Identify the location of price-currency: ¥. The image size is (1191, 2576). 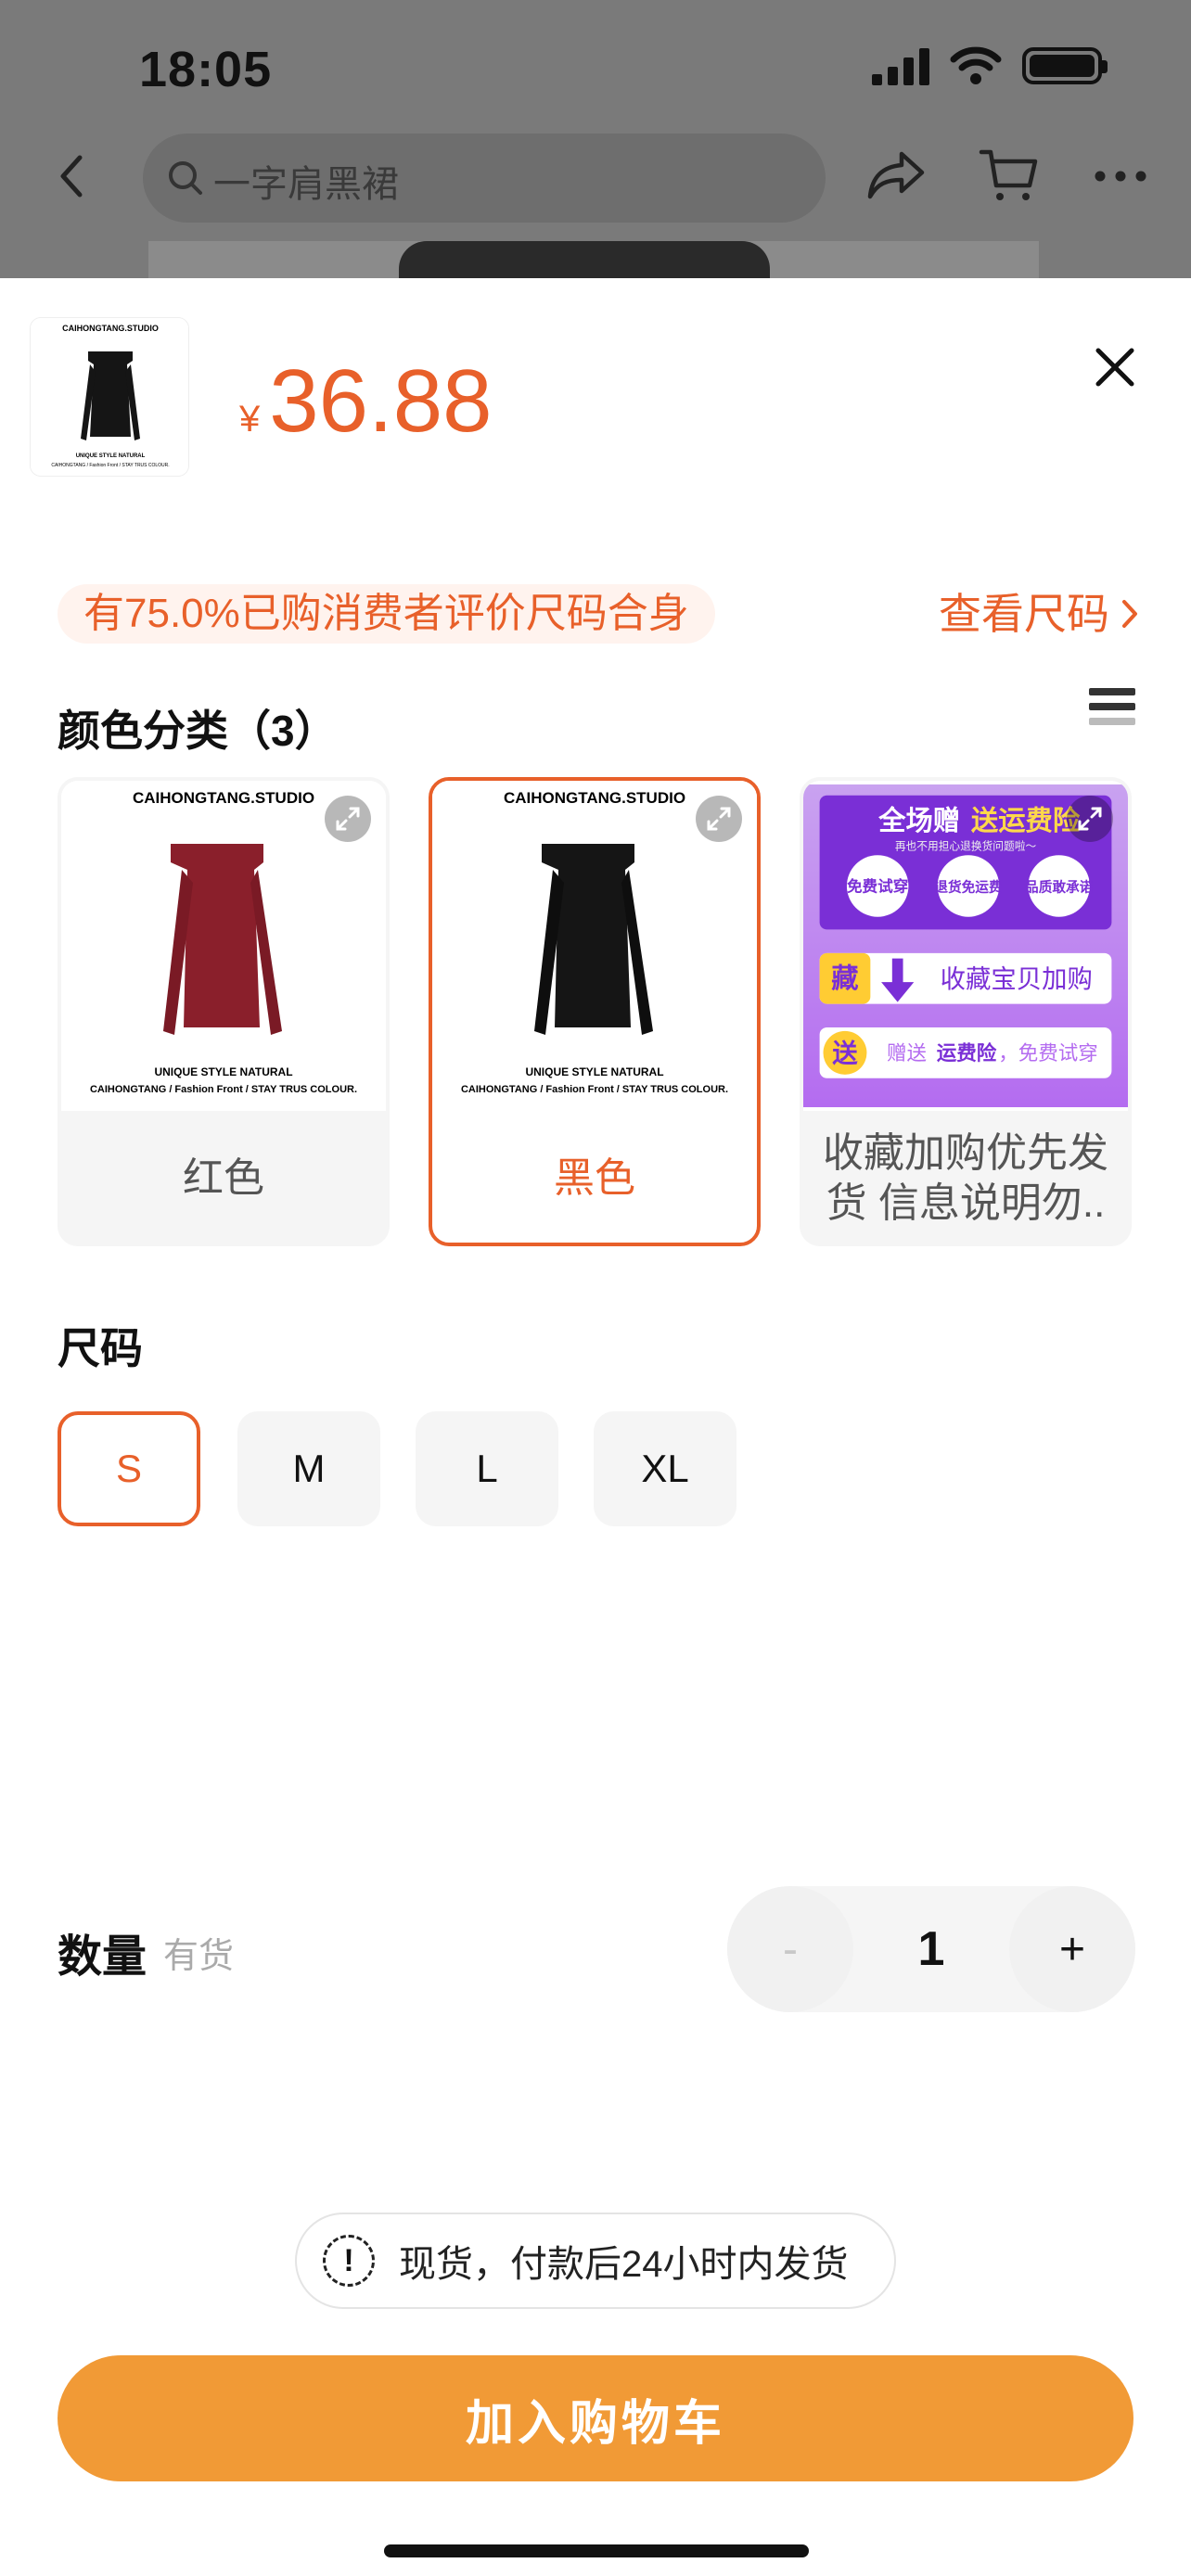
(250, 420).